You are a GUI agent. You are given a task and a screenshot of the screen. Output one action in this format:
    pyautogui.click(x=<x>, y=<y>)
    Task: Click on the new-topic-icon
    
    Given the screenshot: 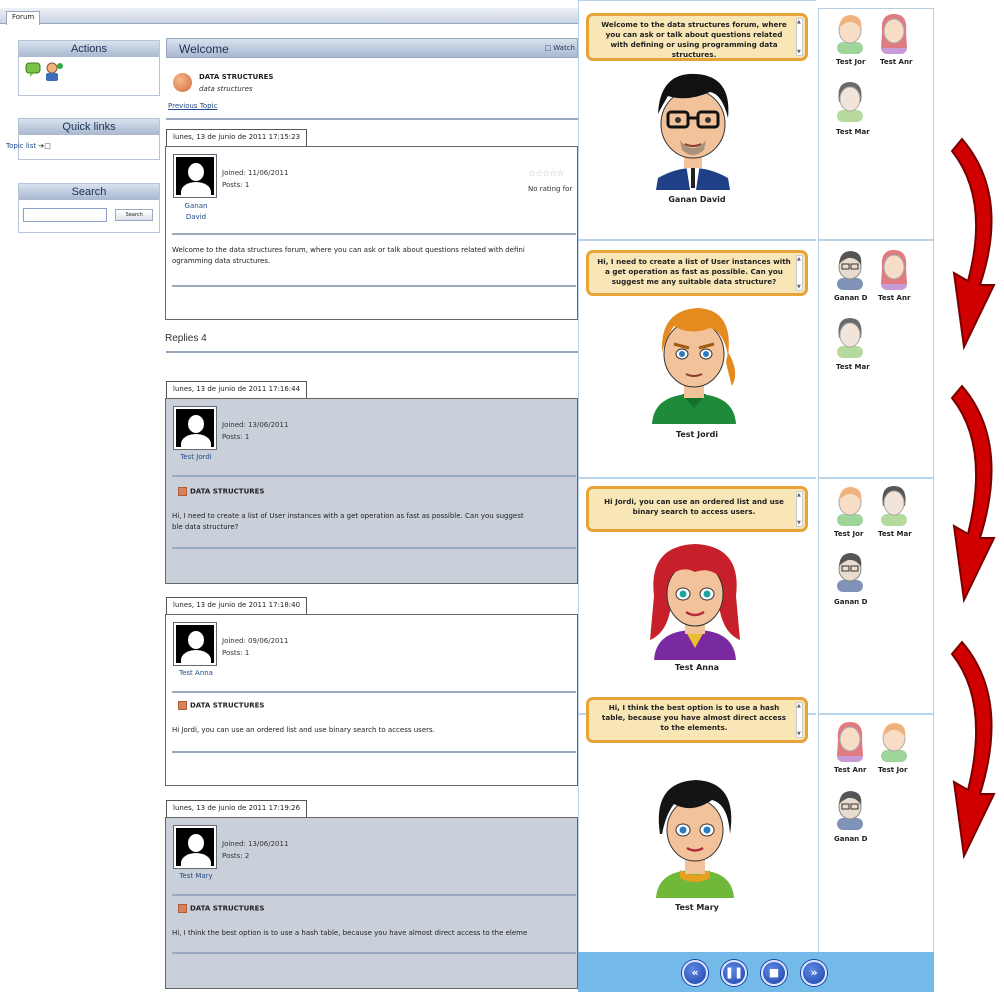 What is the action you would take?
    pyautogui.click(x=44, y=71)
    